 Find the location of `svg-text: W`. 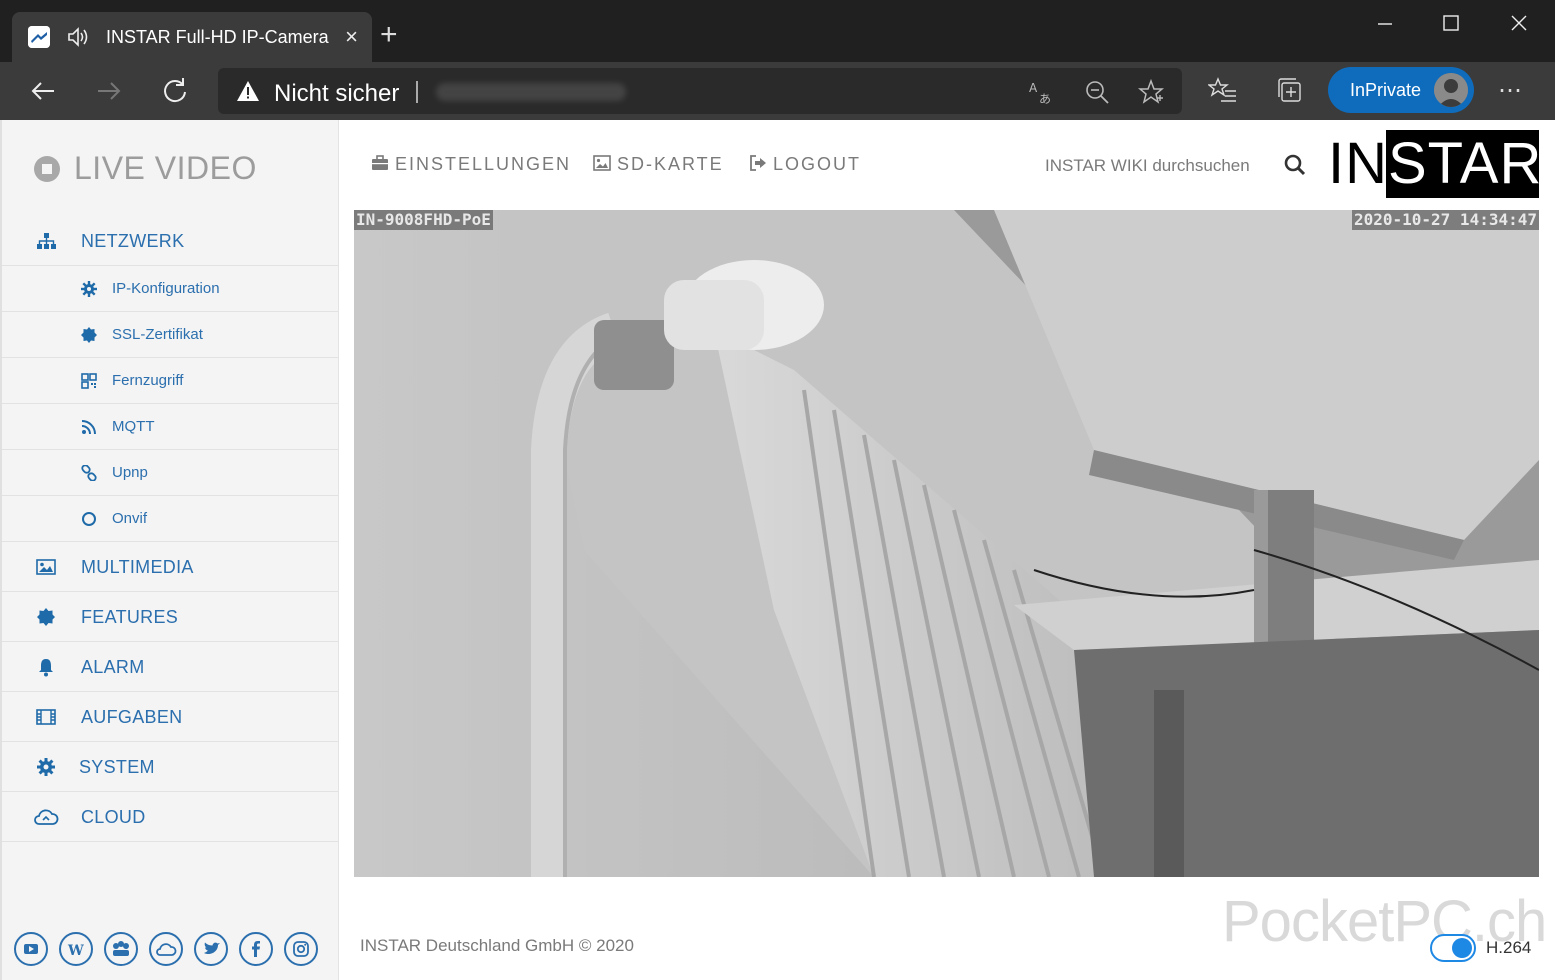

svg-text: W is located at coordinates (75, 951).